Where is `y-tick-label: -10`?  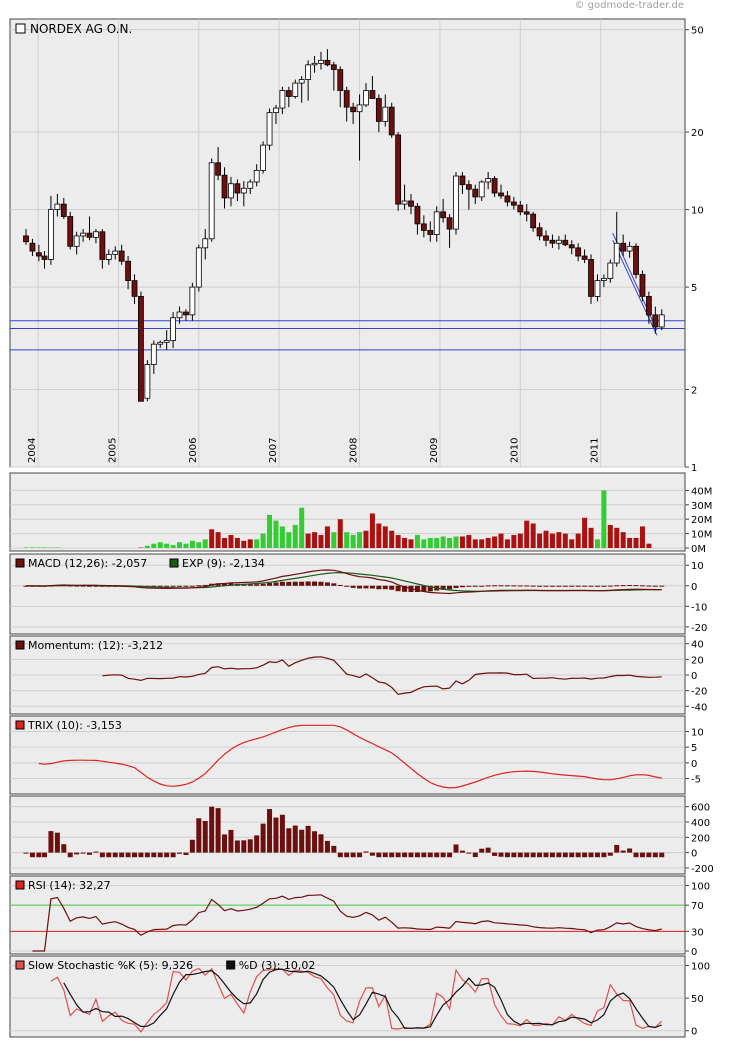
y-tick-label: -10 is located at coordinates (699, 607).